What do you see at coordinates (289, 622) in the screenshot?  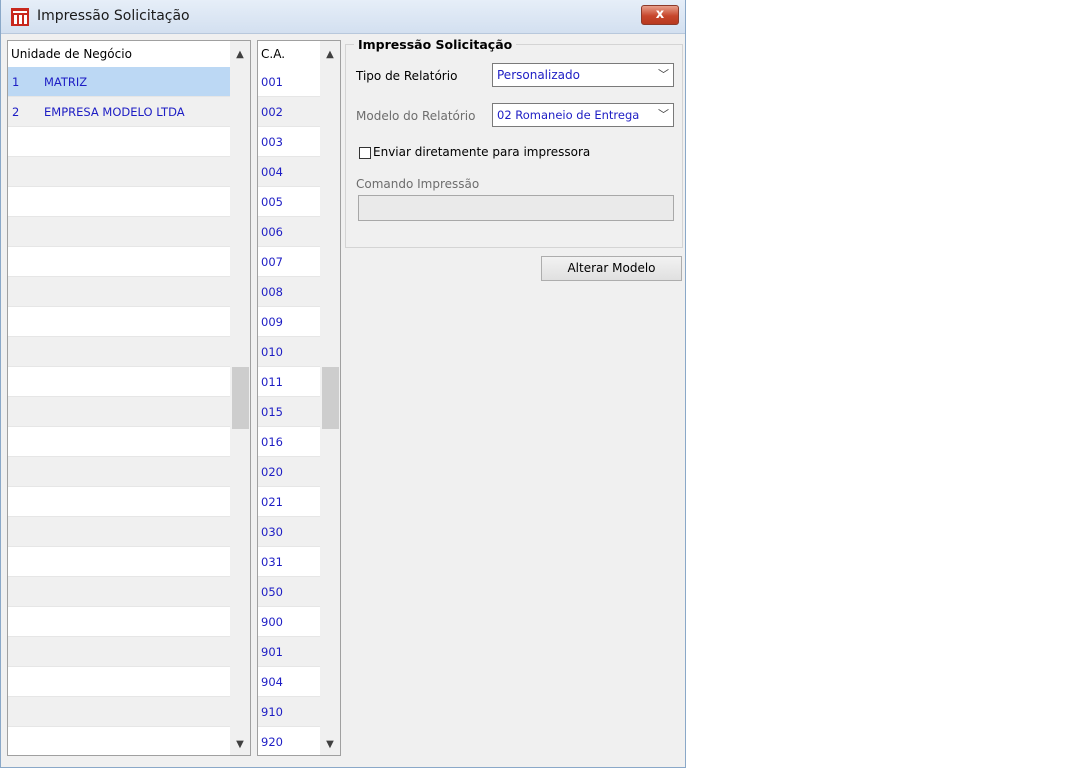 I see `table-row: 900` at bounding box center [289, 622].